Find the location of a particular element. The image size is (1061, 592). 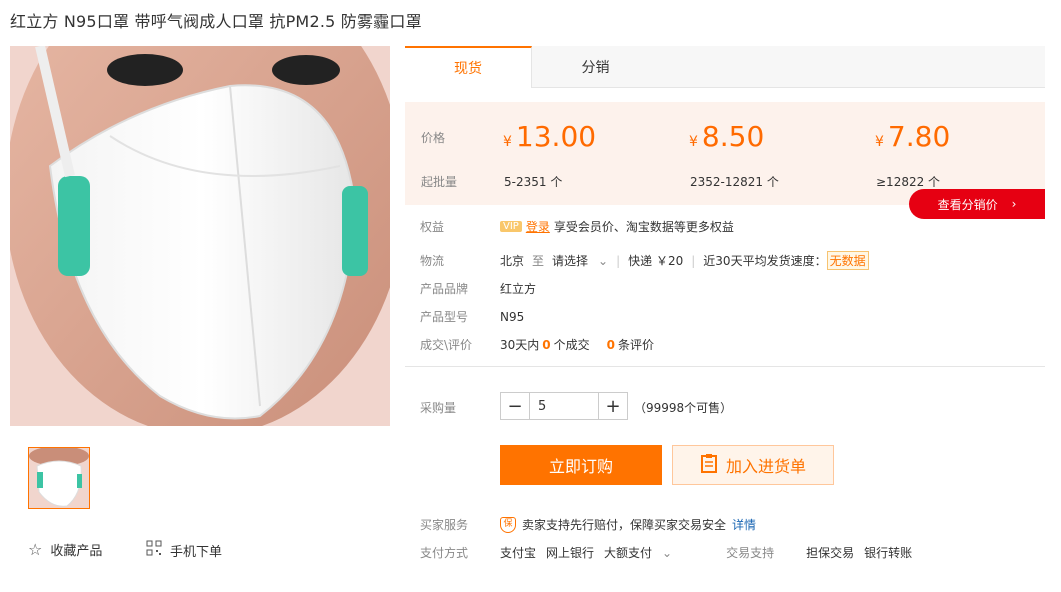

brand-value: 红立方 is located at coordinates (518, 289).